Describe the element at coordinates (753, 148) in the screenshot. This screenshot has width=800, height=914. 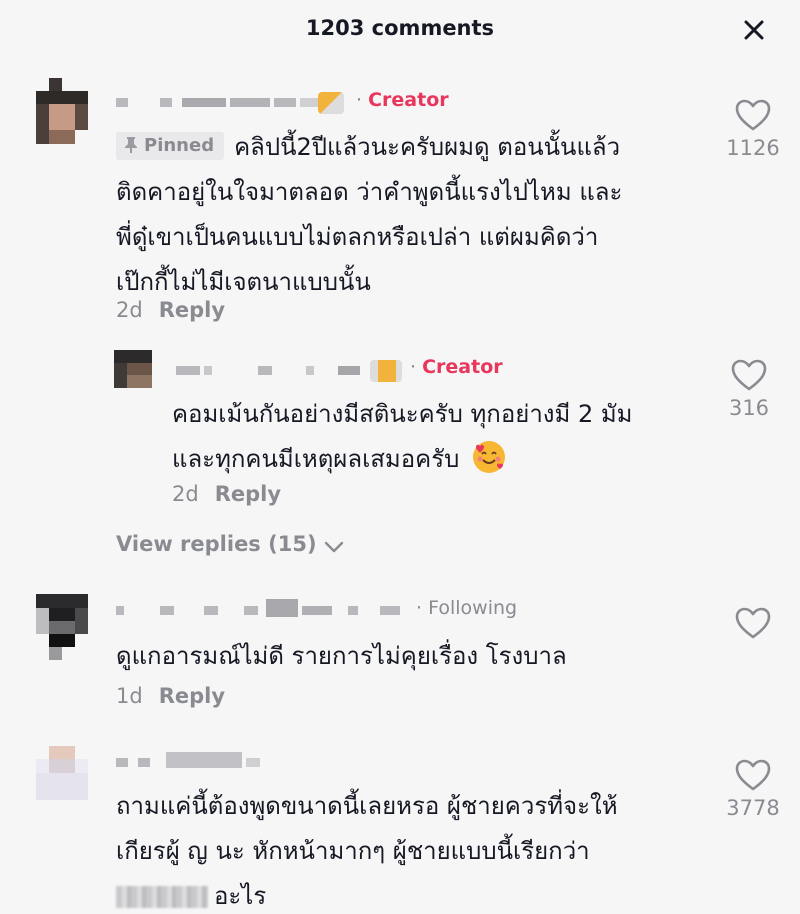
I see `like-count: 1126` at that location.